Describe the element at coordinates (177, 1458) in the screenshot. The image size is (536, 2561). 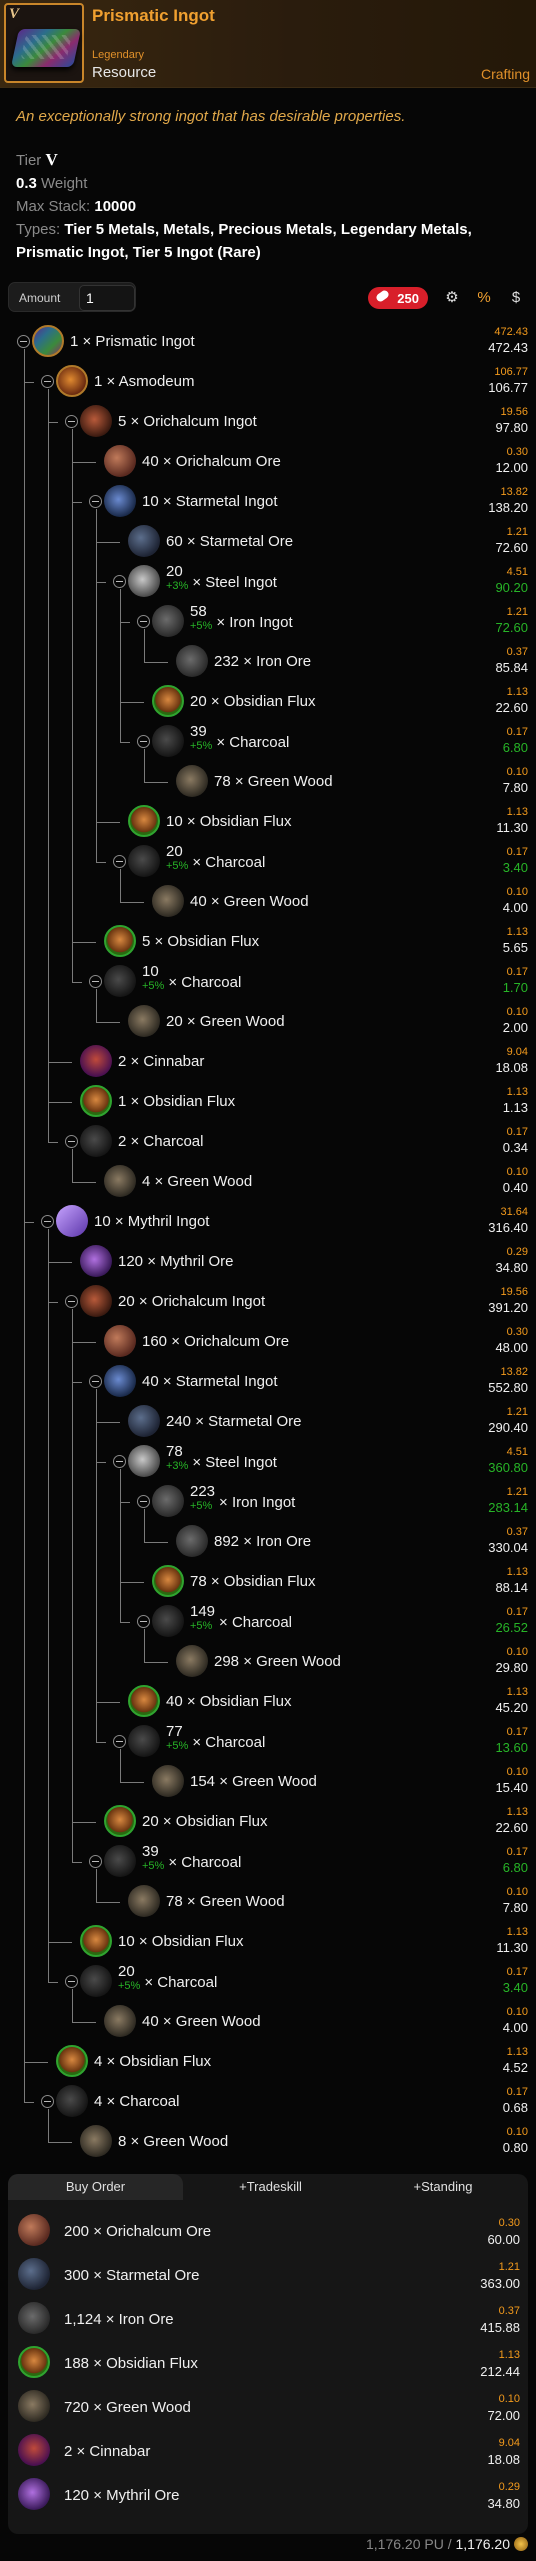
I see `ingredient-quantity: 78 +3%` at that location.